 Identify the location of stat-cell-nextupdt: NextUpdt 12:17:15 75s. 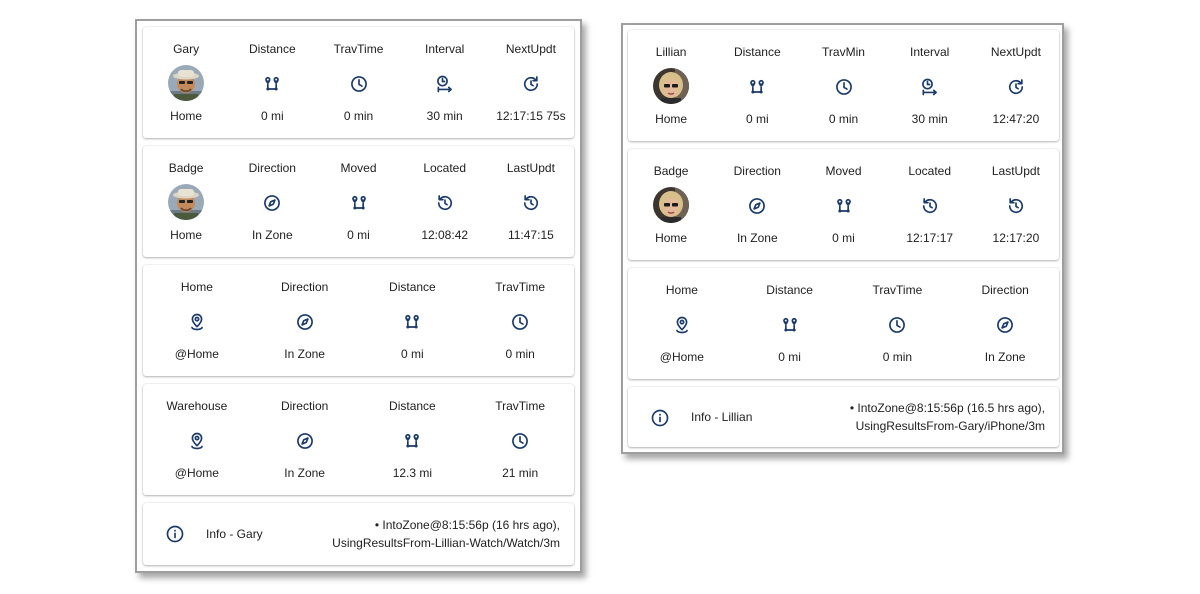
(531, 82).